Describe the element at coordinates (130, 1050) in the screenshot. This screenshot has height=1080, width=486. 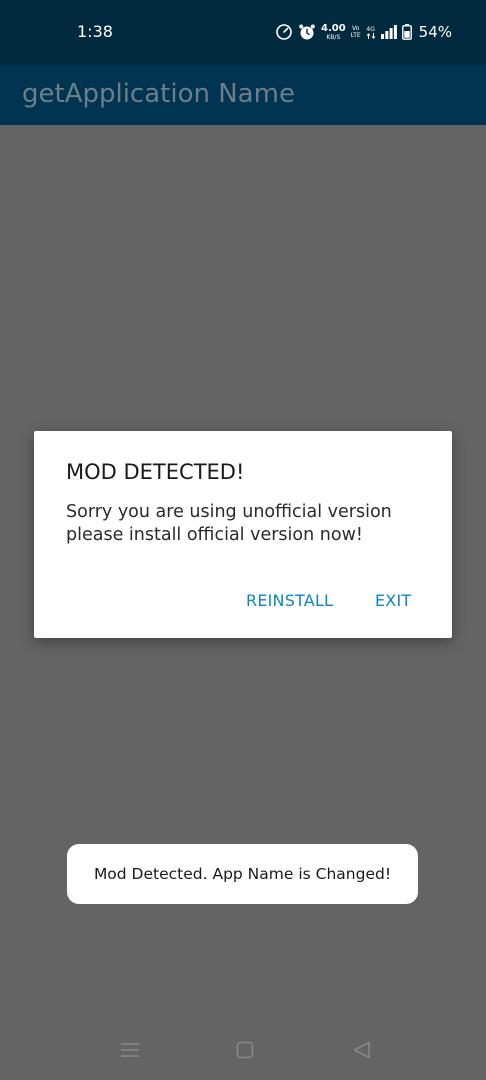
I see `menu-icon` at that location.